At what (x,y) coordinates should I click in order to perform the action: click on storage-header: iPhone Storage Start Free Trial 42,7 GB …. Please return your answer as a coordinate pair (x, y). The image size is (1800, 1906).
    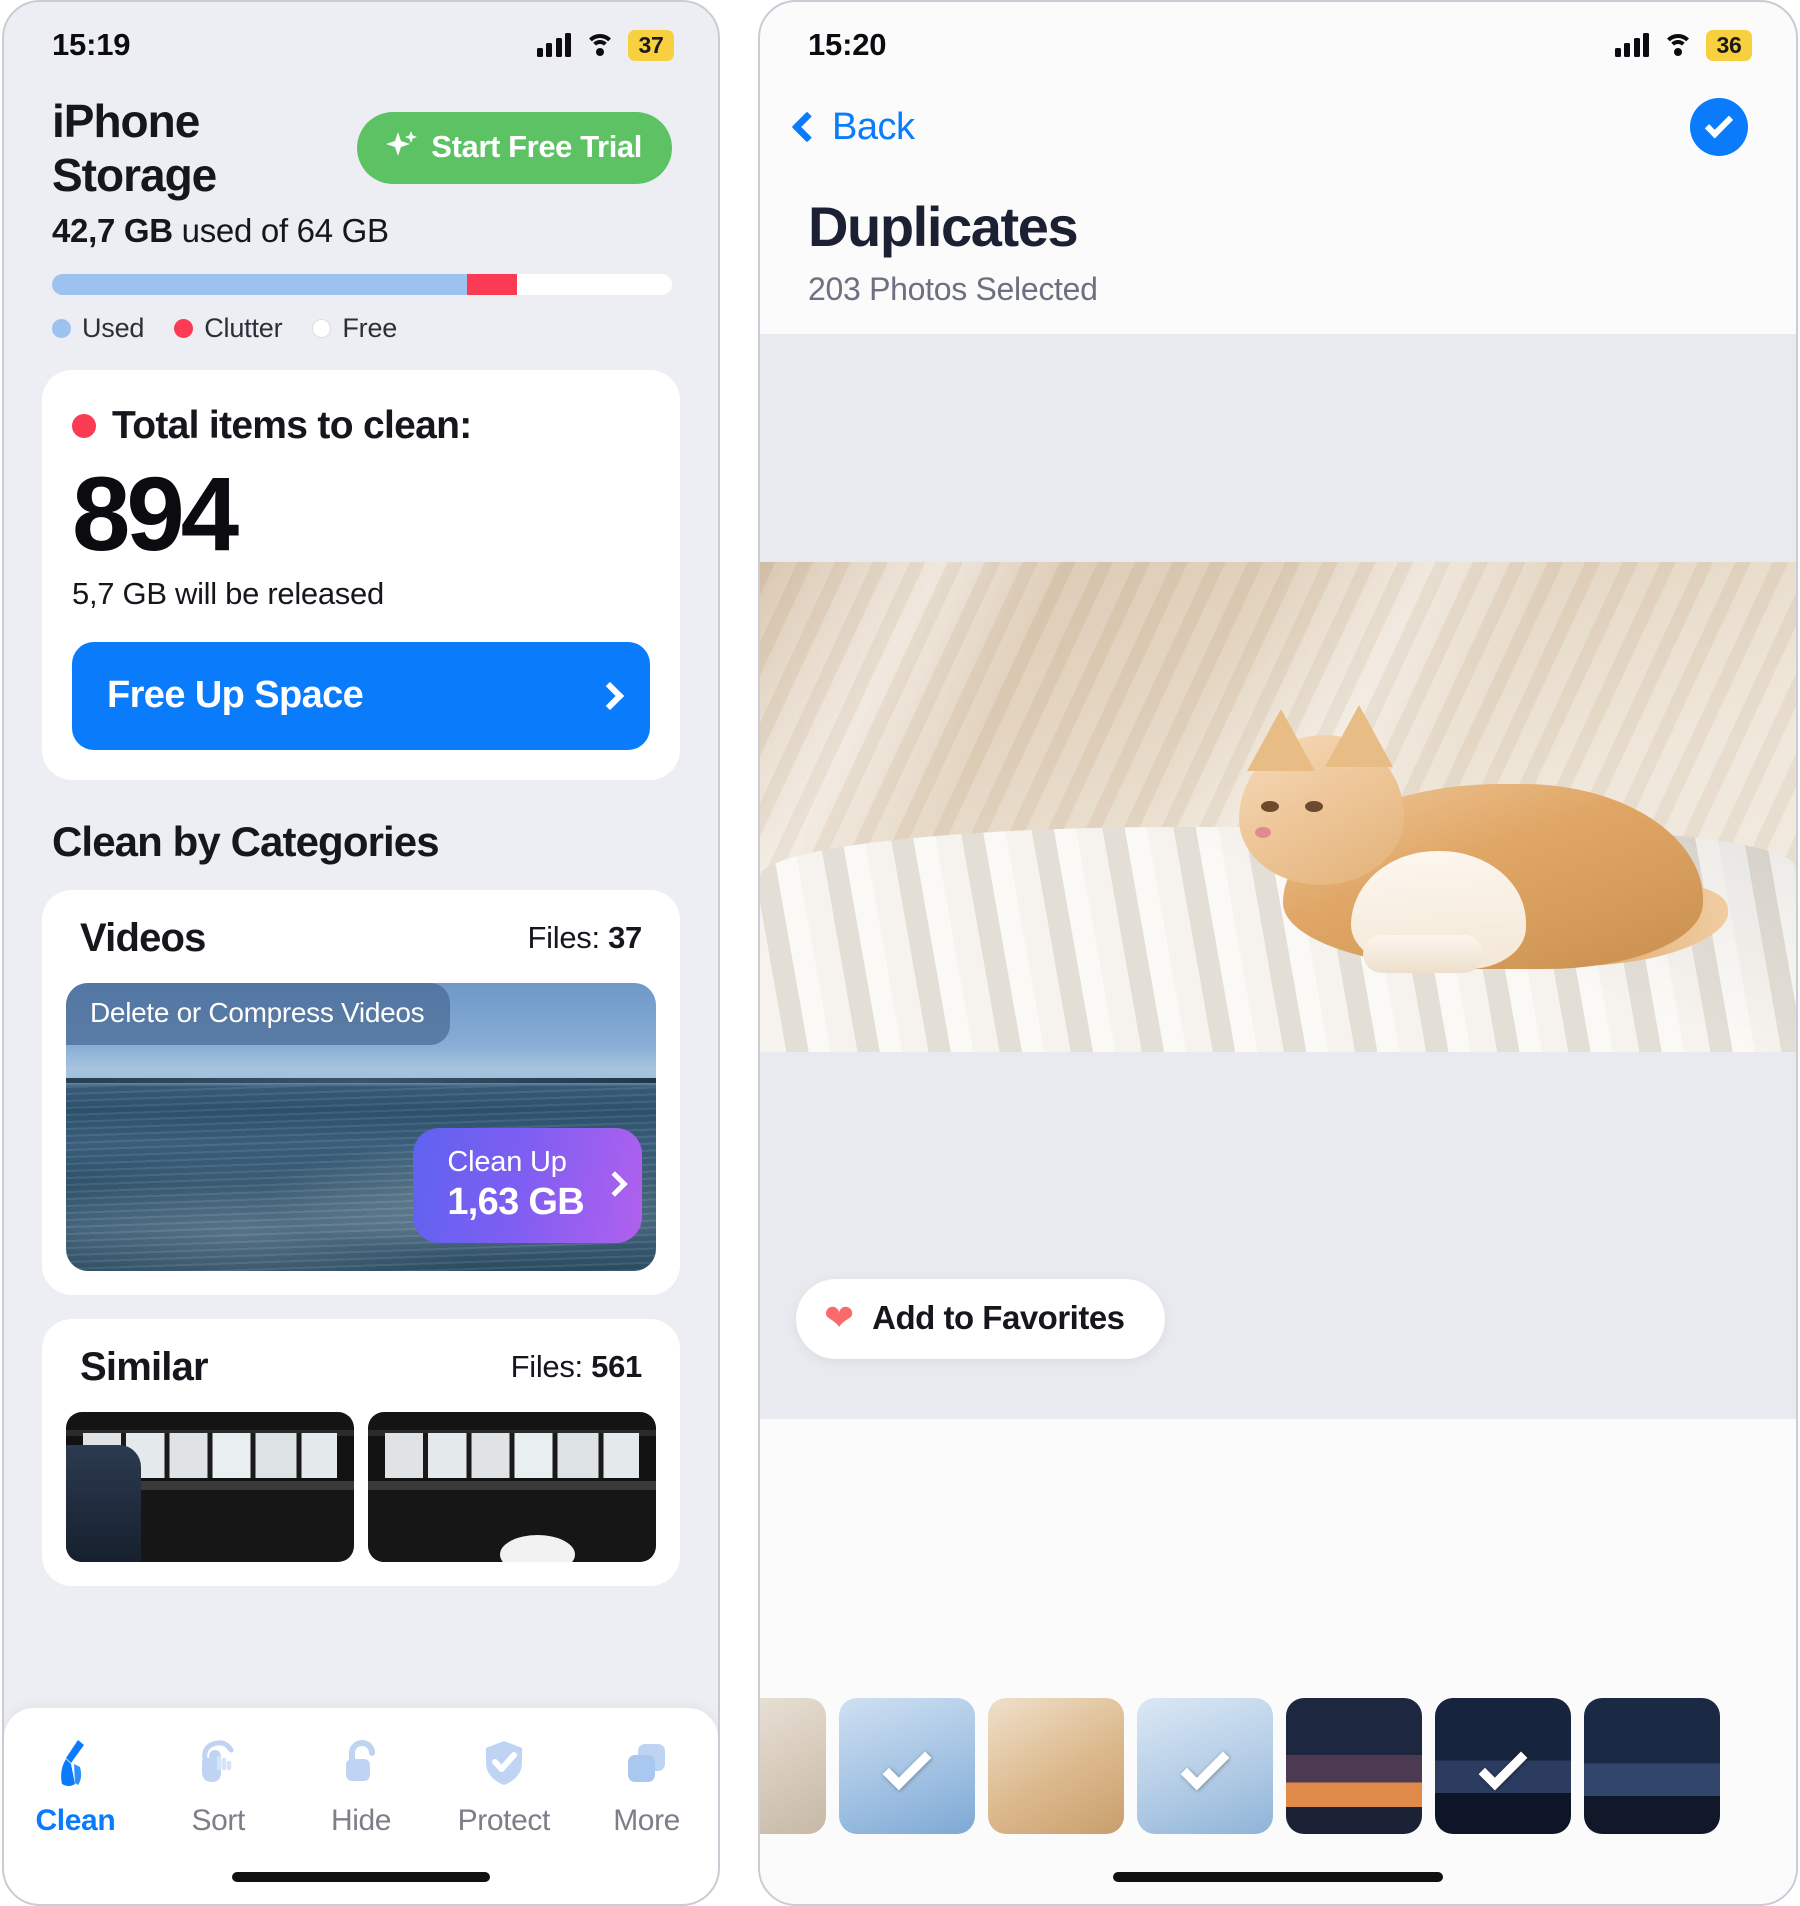
    Looking at the image, I should click on (361, 210).